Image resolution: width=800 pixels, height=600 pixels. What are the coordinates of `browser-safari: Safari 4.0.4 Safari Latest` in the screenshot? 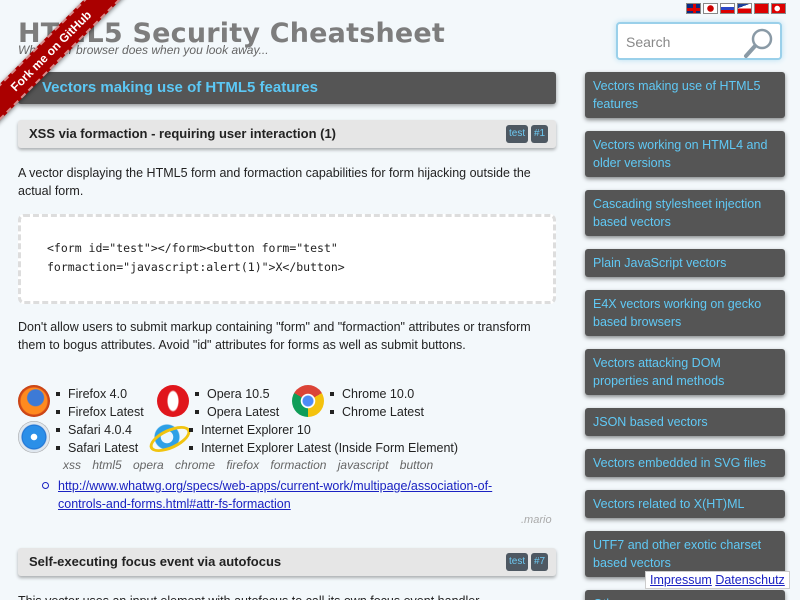 It's located at (78, 439).